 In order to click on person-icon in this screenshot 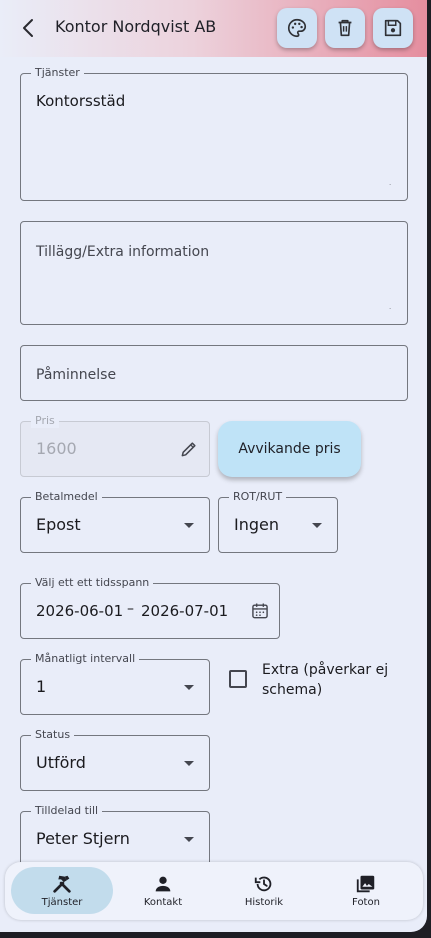, I will do `click(163, 884)`.